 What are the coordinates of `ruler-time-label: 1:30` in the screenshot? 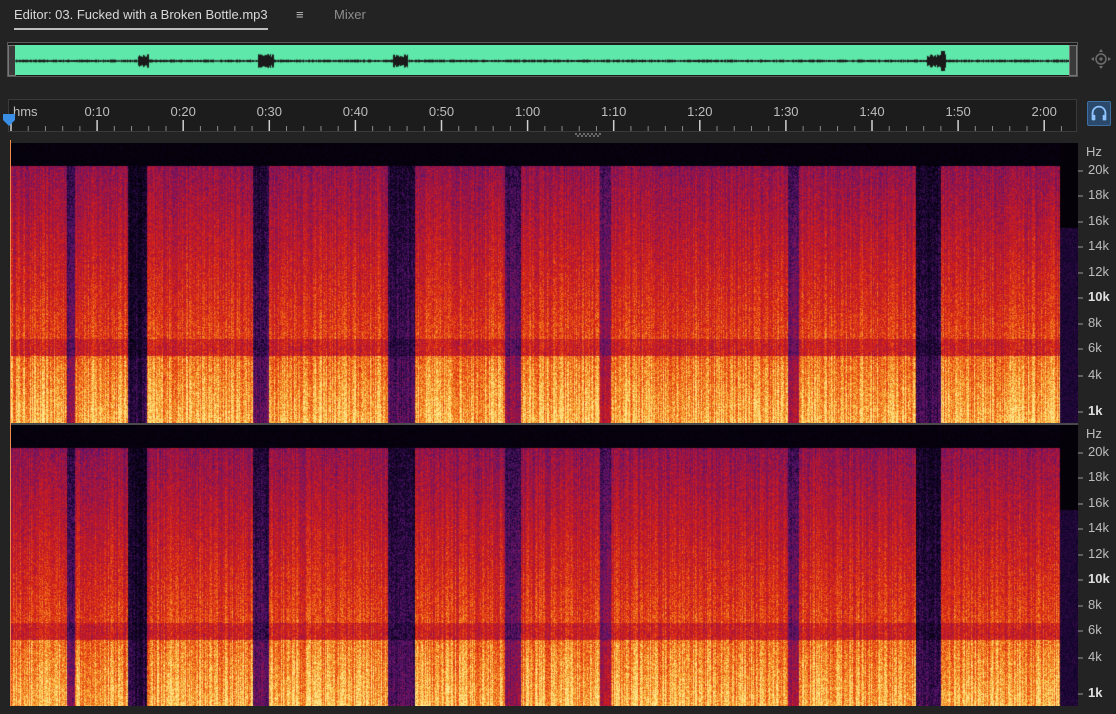 It's located at (786, 111).